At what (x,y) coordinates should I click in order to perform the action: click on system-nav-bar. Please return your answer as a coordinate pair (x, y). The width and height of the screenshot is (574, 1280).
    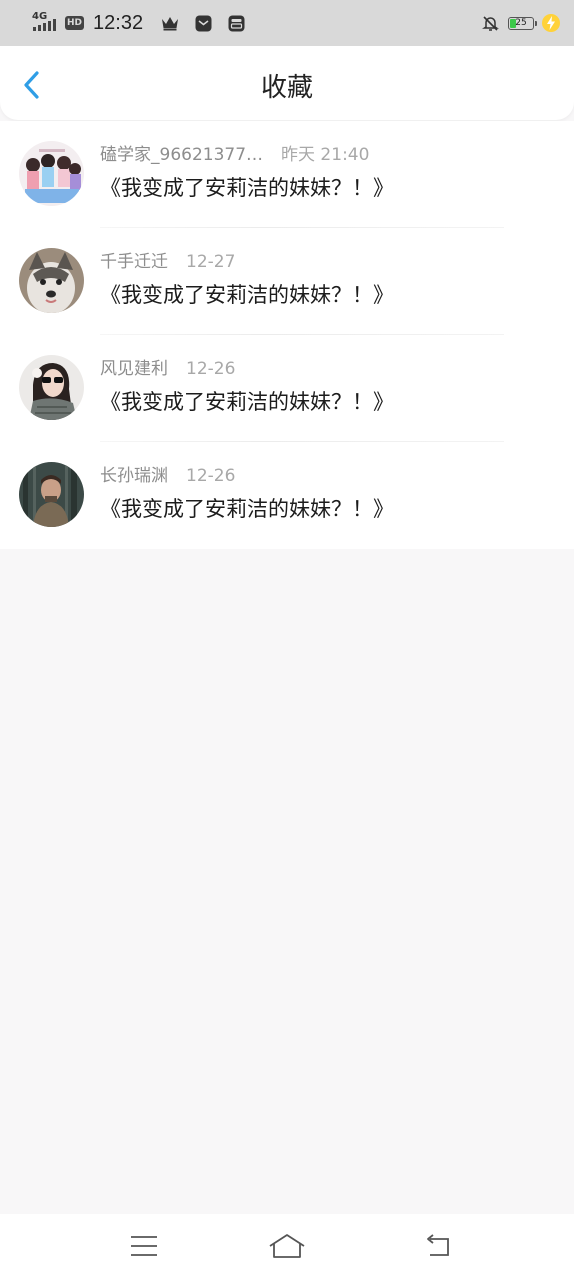
    Looking at the image, I should click on (287, 1247).